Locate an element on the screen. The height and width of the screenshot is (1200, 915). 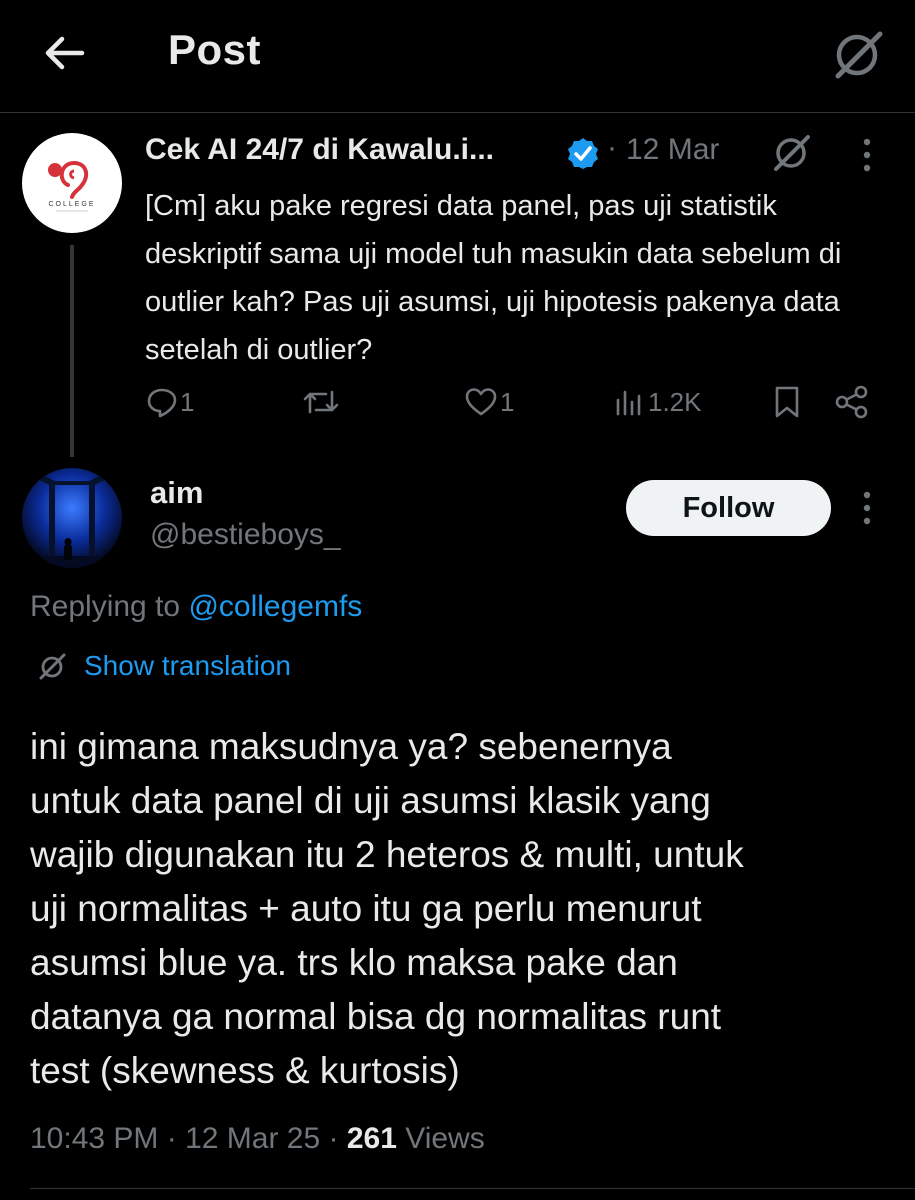
like-button: 1 is located at coordinates (489, 402).